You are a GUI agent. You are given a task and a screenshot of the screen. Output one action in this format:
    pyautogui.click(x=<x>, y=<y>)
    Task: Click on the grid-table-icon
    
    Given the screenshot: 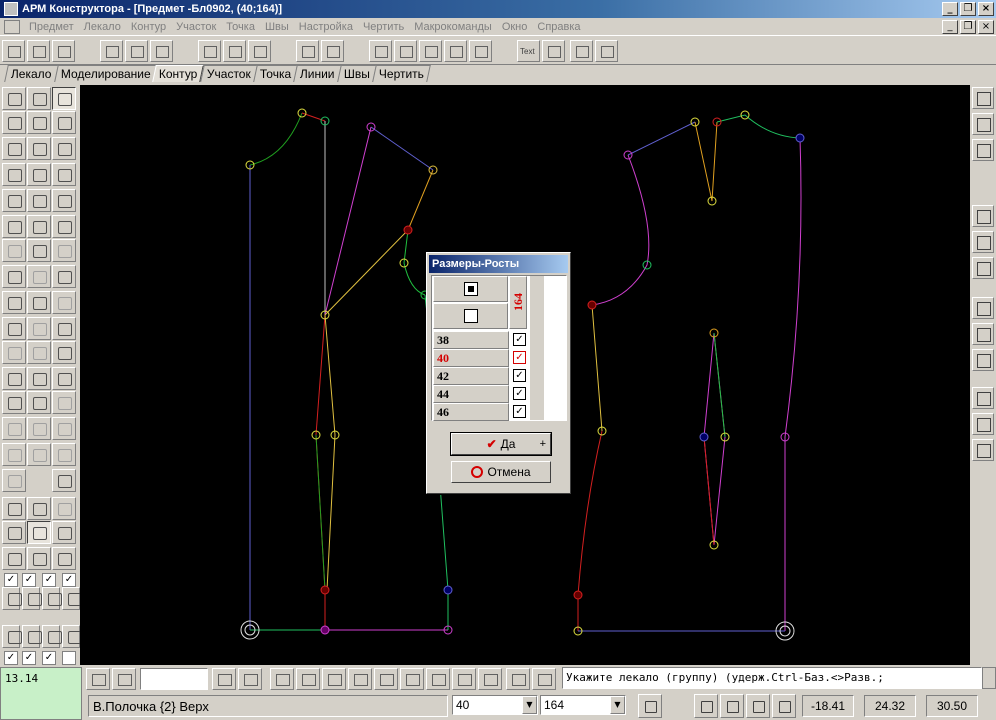 What is the action you would take?
    pyautogui.click(x=250, y=679)
    